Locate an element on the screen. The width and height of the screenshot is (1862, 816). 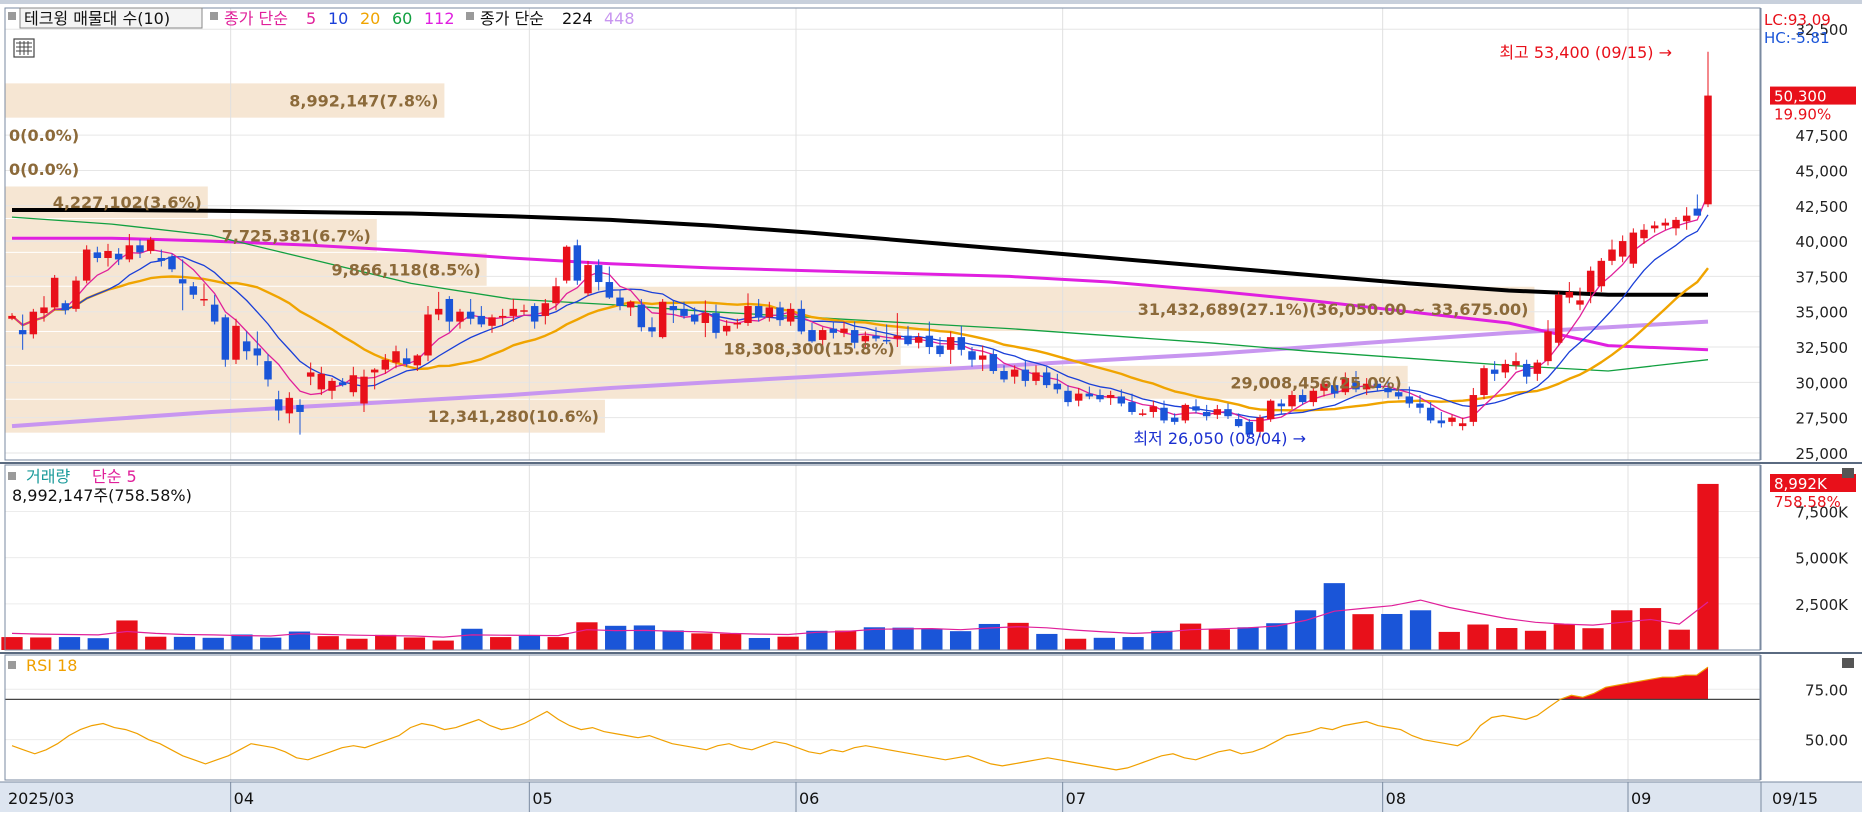
ma-legend-period: 5 is located at coordinates (311, 18).